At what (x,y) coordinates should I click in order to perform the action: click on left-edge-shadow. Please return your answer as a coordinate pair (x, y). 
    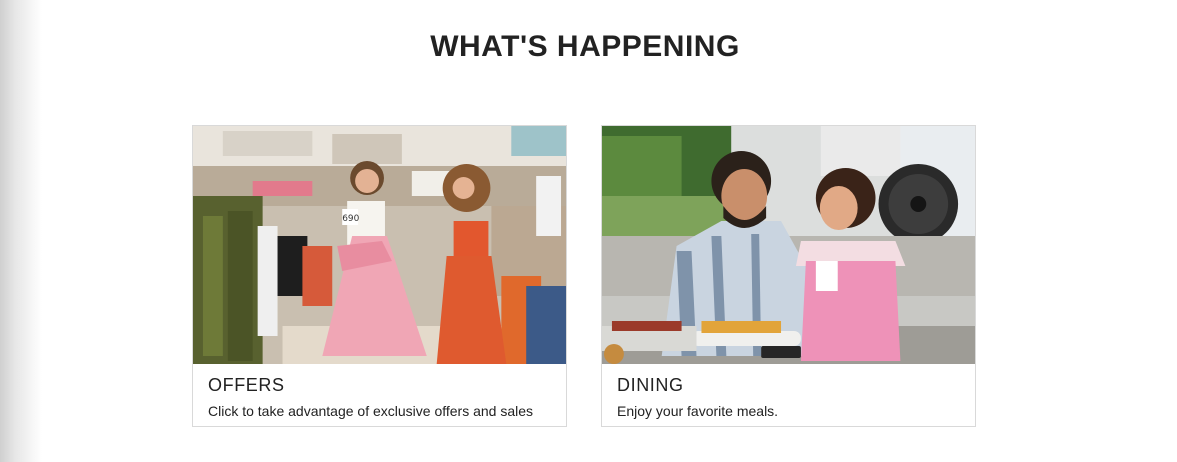
    Looking at the image, I should click on (21, 231).